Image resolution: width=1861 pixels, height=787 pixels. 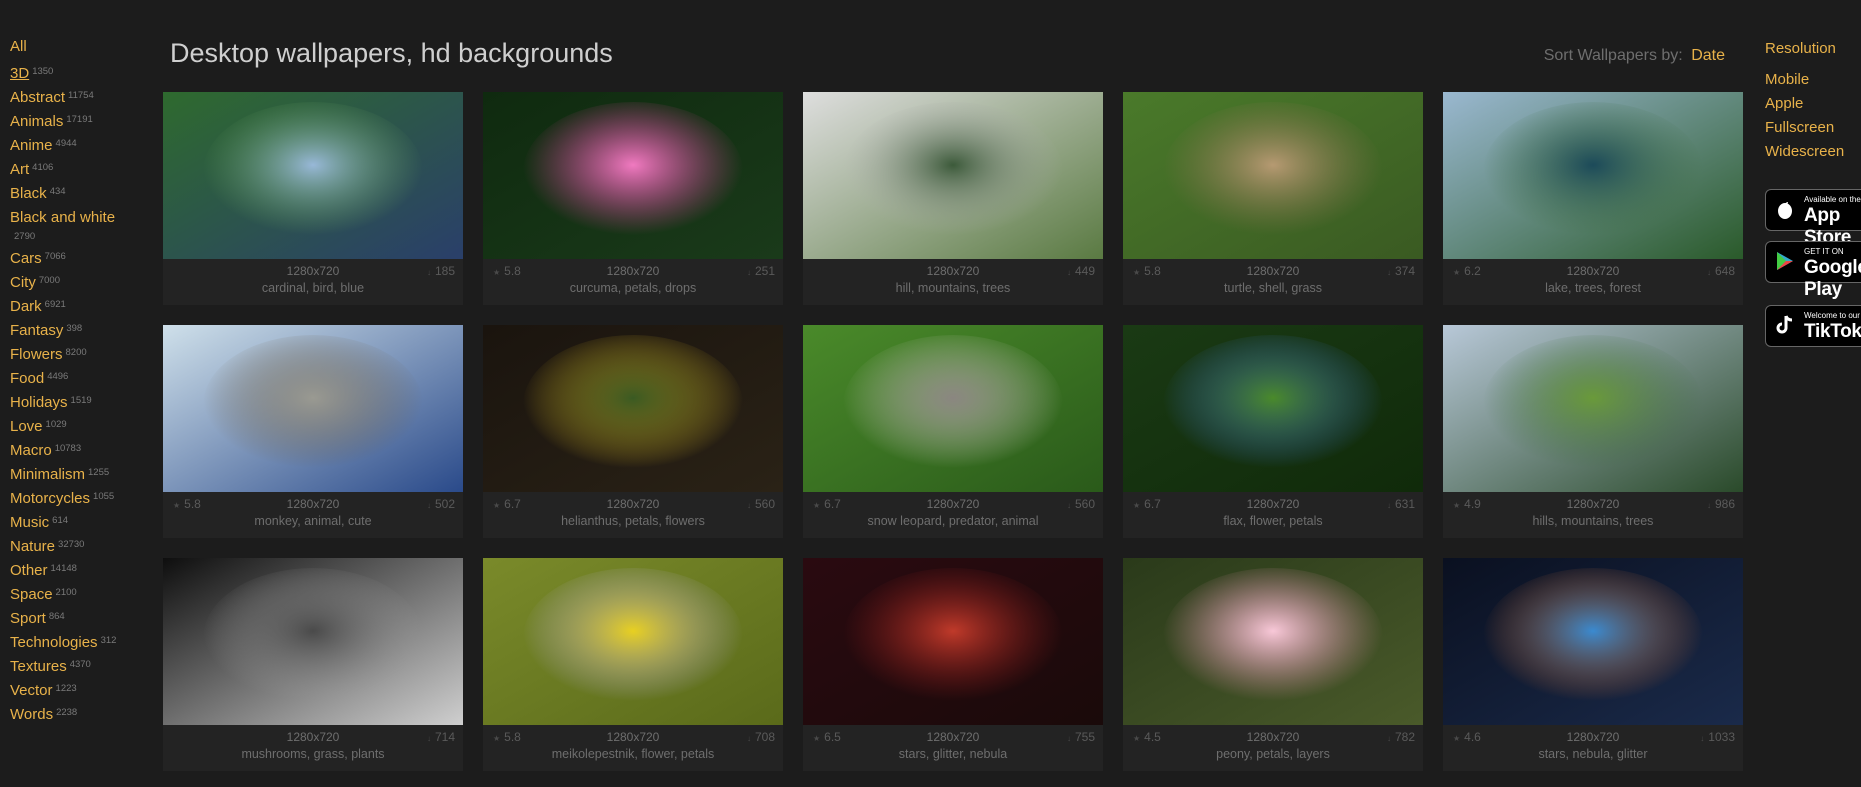 I want to click on category-link-cars: Cars 7066, so click(x=70, y=258).